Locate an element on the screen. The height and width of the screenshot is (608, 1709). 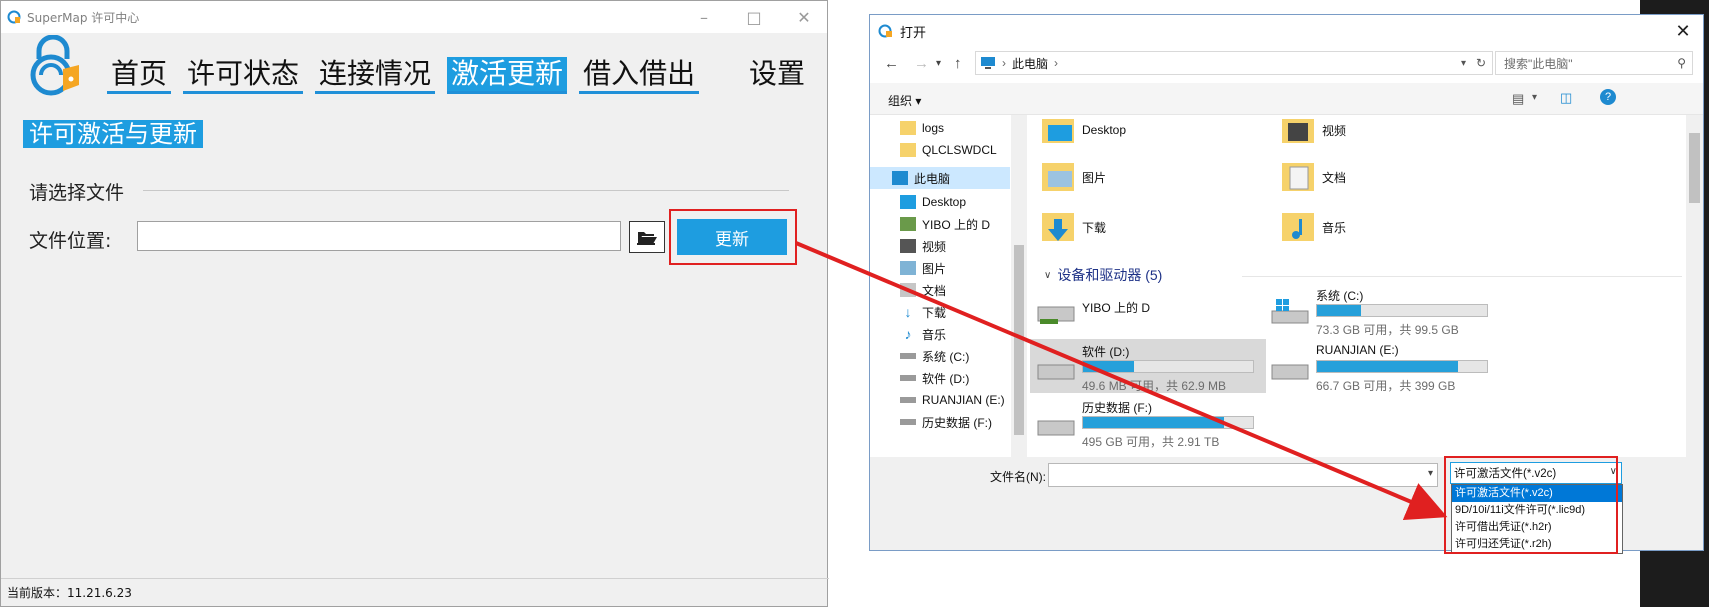
tree-item-pictures: 图片 is located at coordinates (923, 268).